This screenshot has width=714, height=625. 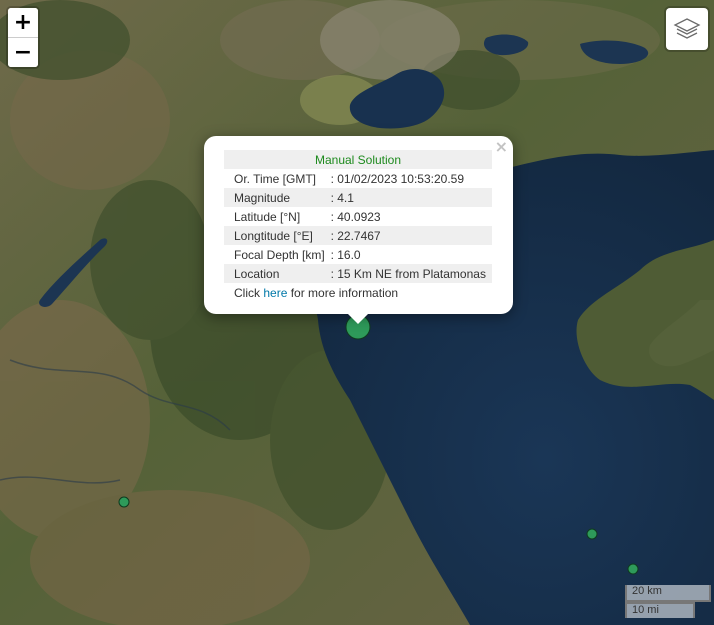 What do you see at coordinates (501, 147) in the screenshot?
I see `popup-close-button: ×` at bounding box center [501, 147].